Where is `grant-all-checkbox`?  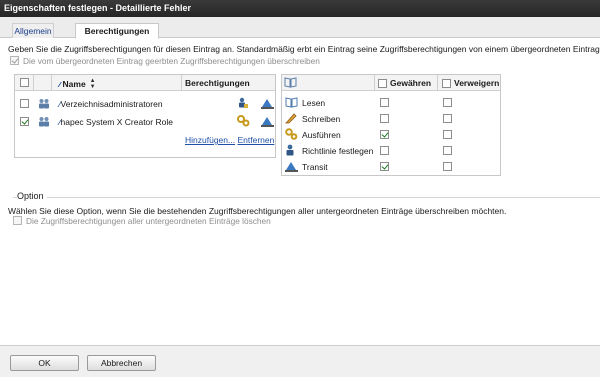 grant-all-checkbox is located at coordinates (382, 83).